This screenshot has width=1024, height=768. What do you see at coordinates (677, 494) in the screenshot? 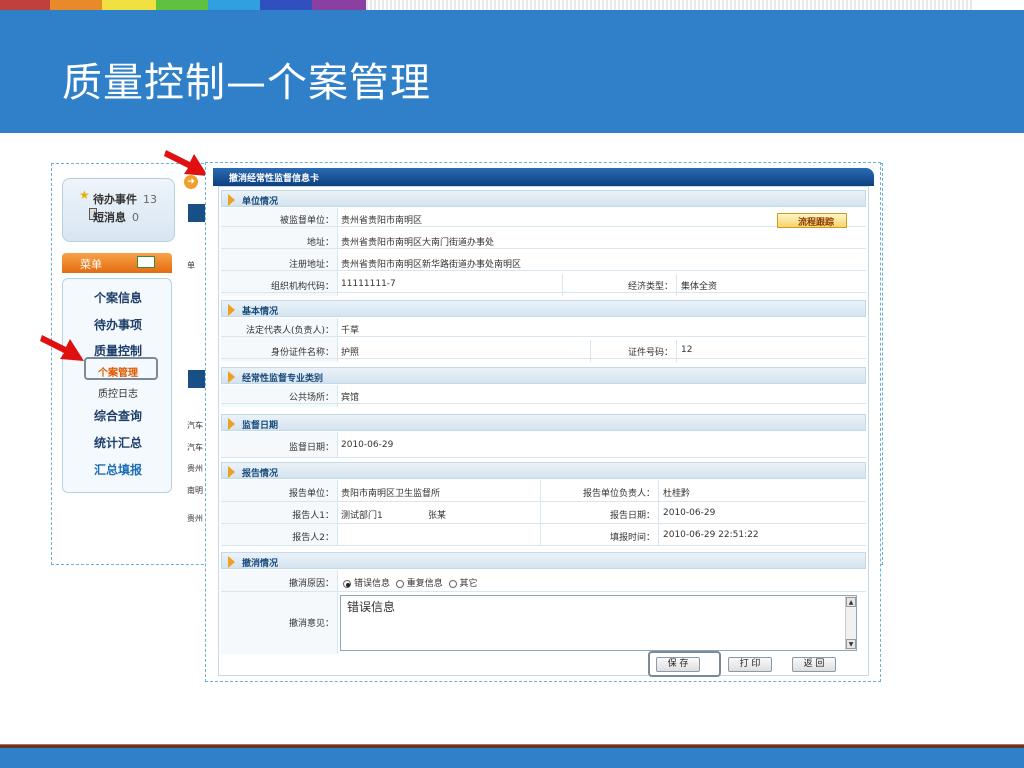
I see `unit-head-value: 杜桂黔` at bounding box center [677, 494].